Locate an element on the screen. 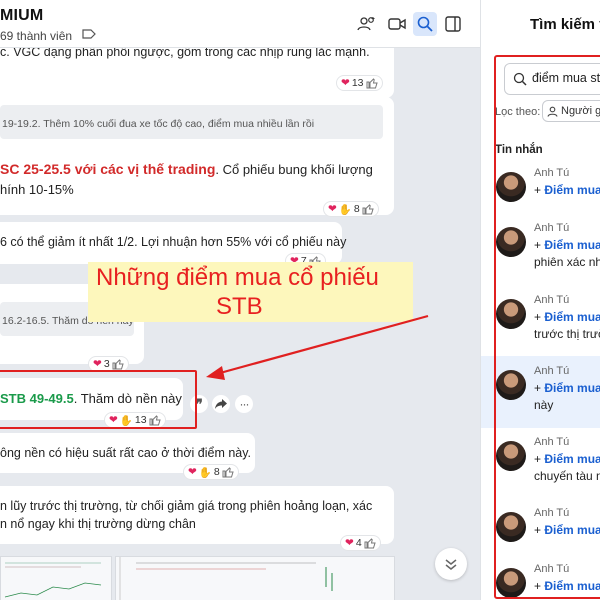 This screenshot has height=600, width=600. sidebar-toggle-icon is located at coordinates (453, 24).